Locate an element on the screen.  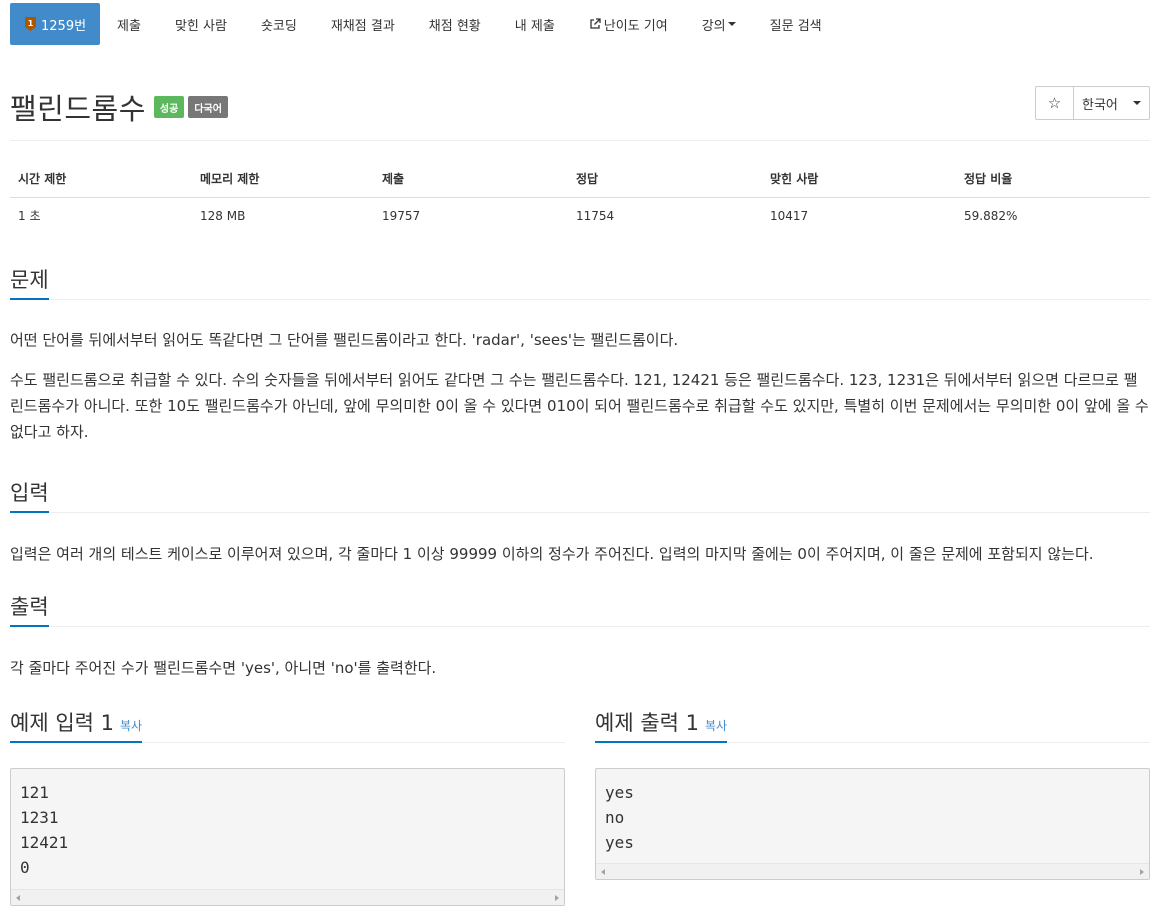
table-row: 1 초 128 MB 19757 11754 10417 59.882% is located at coordinates (580, 216).